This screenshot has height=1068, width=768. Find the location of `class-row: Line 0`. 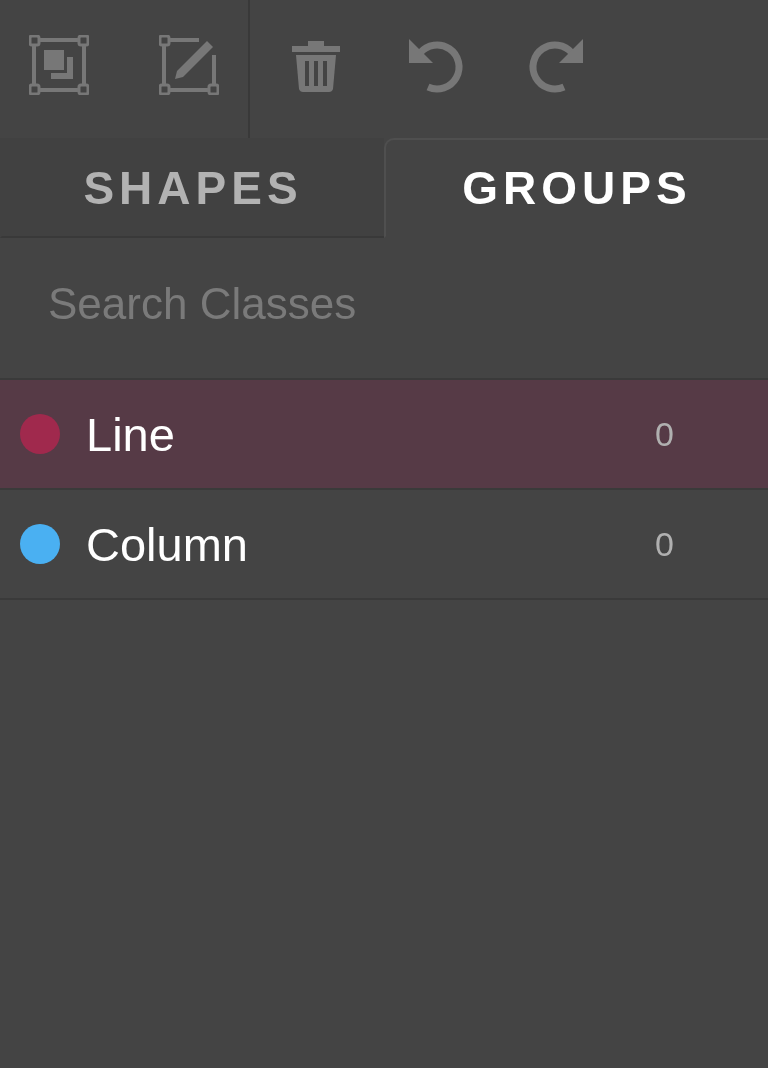

class-row: Line 0 is located at coordinates (384, 435).